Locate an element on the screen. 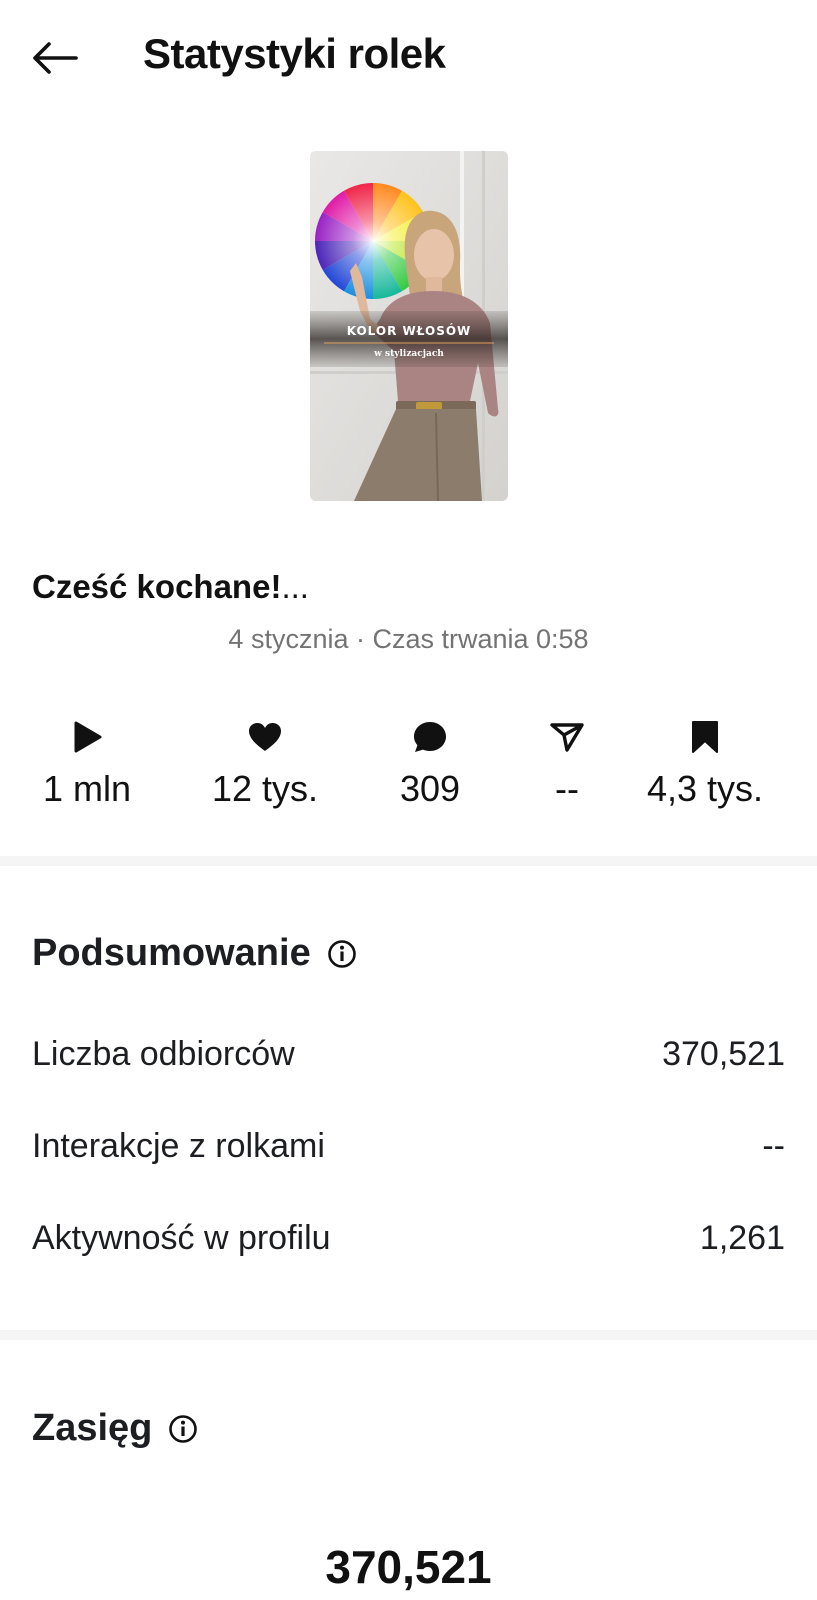  back-button is located at coordinates (54, 58).